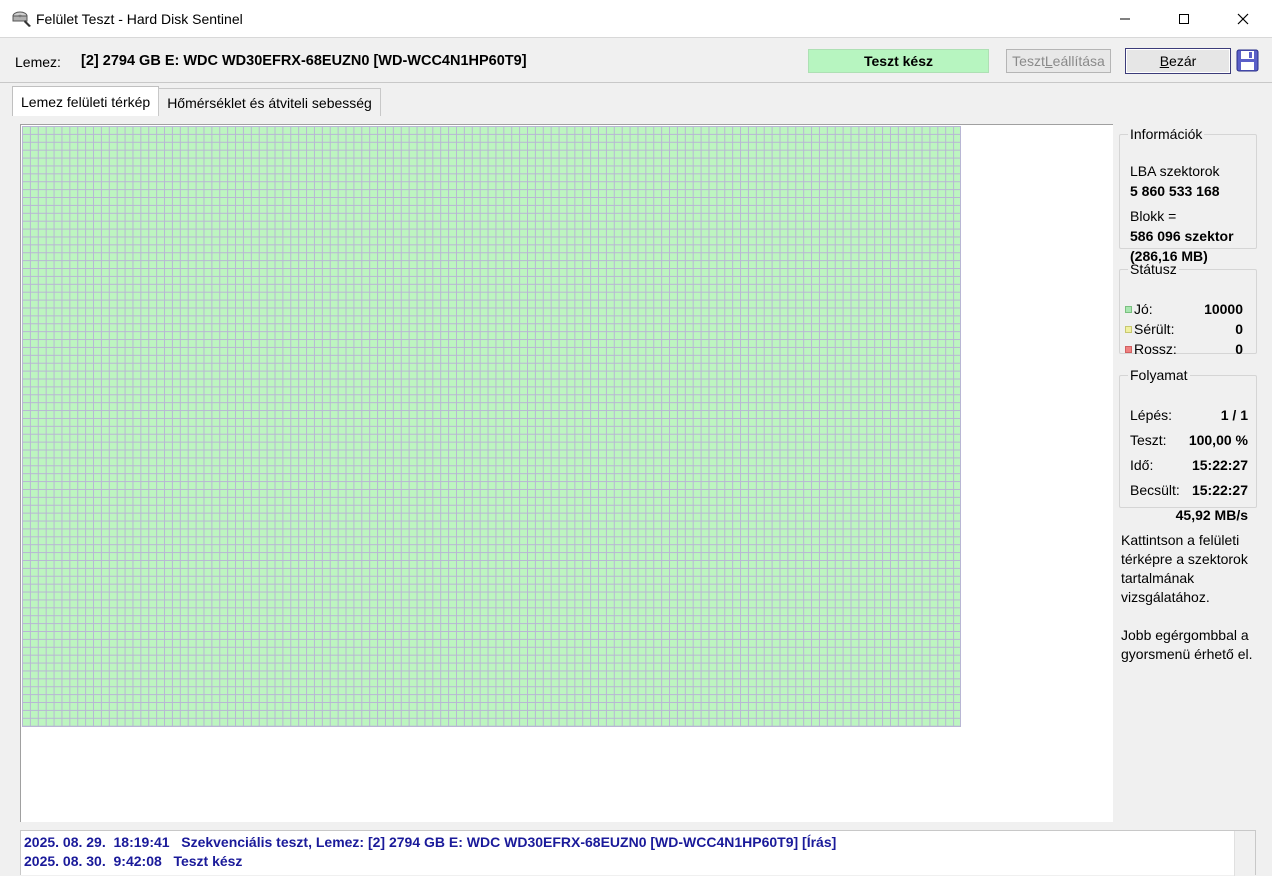 Image resolution: width=1272 pixels, height=876 pixels. I want to click on maximize-button, so click(1183, 18).